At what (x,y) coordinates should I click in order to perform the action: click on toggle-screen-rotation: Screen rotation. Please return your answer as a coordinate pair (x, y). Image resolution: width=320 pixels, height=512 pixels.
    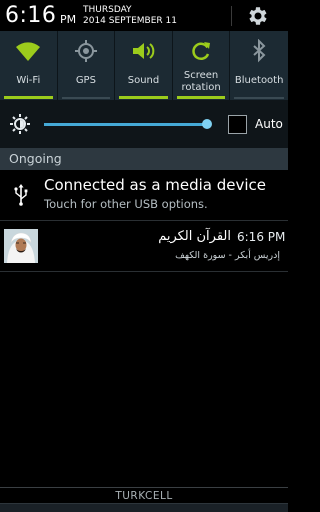
    Looking at the image, I should click on (202, 65).